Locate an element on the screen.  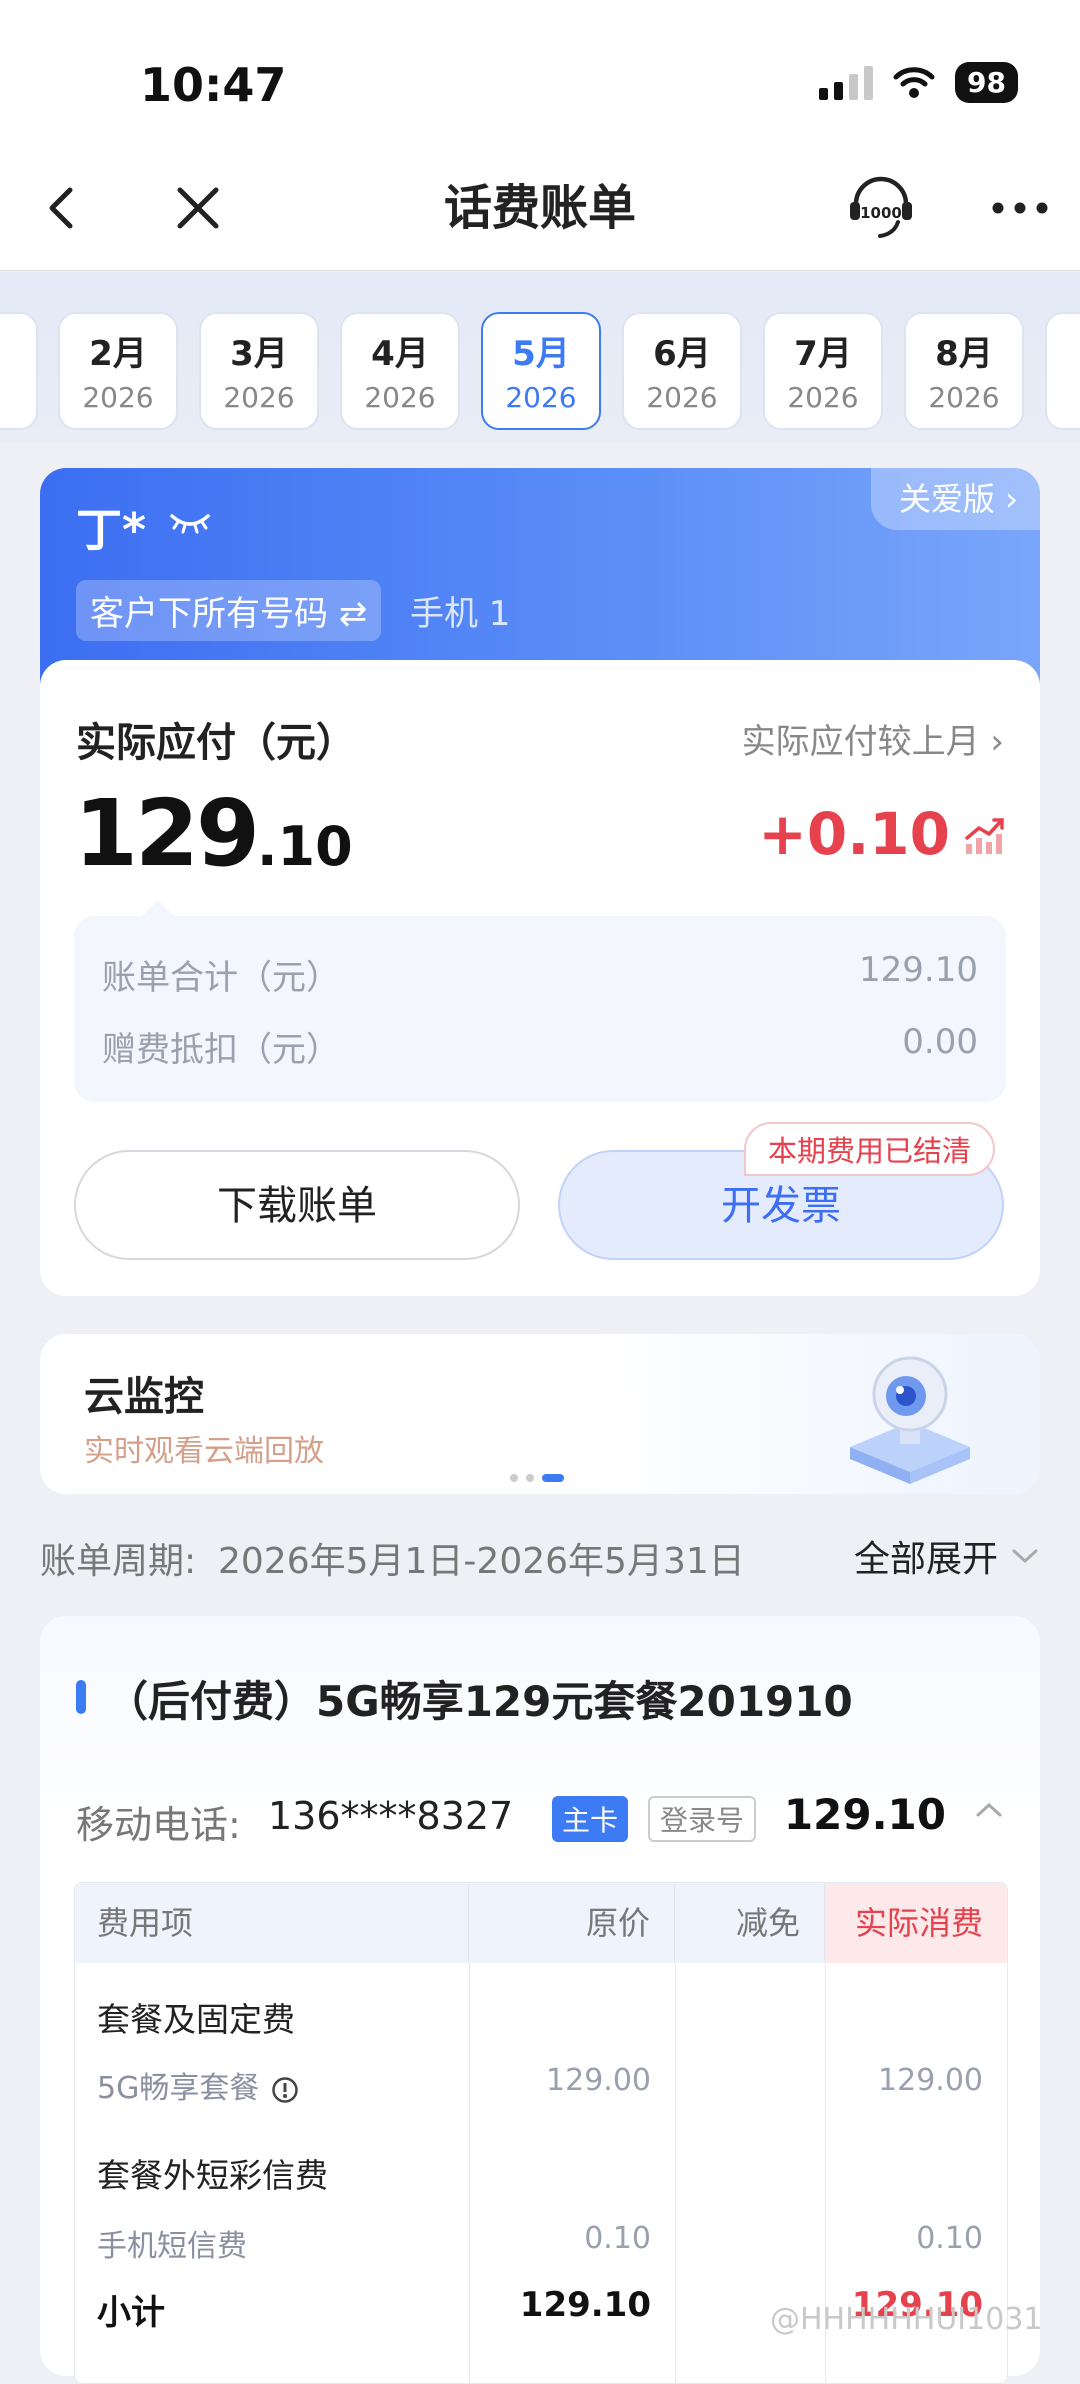
month-tab-aug: 8月 2026 is located at coordinates (964, 371).